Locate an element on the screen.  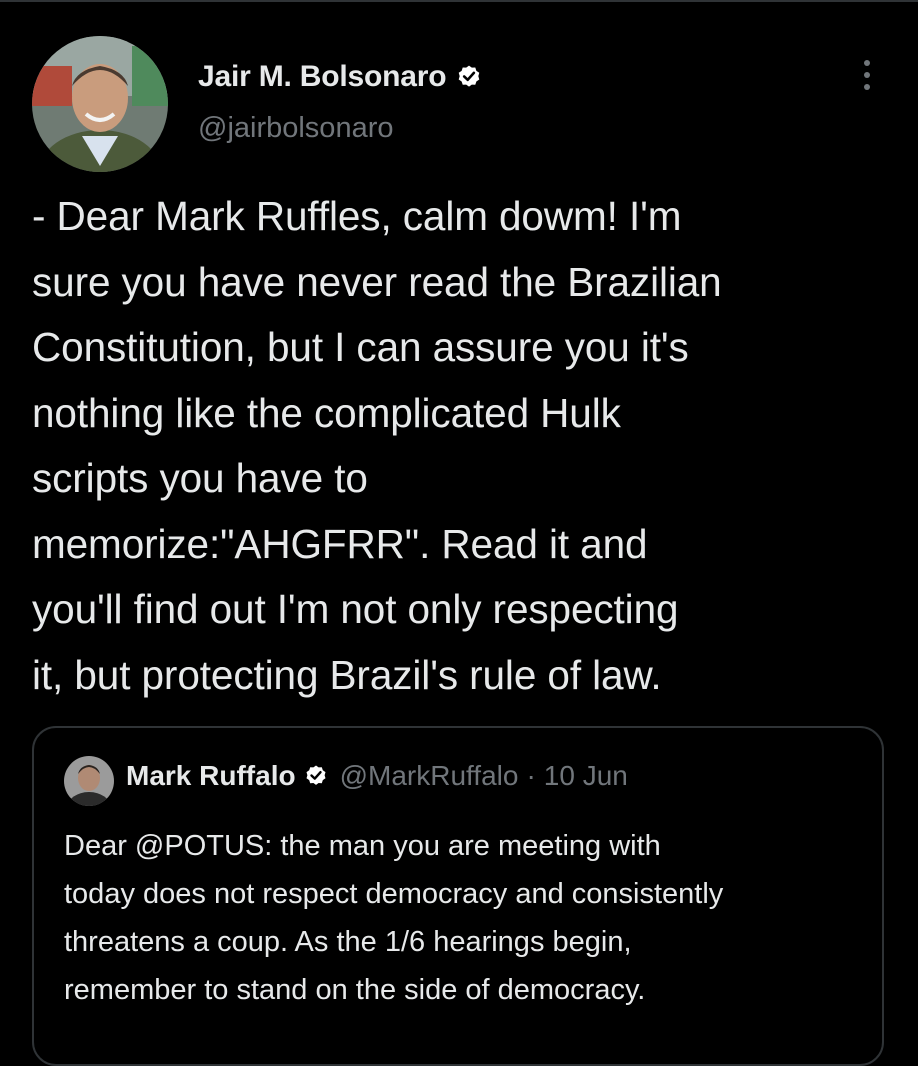
more-options-icon is located at coordinates (867, 75).